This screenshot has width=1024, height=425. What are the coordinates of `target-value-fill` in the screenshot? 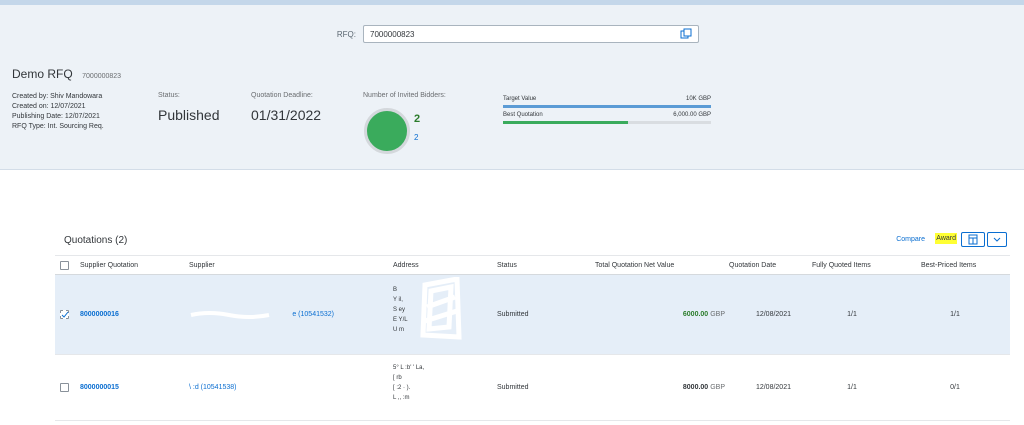 It's located at (607, 106).